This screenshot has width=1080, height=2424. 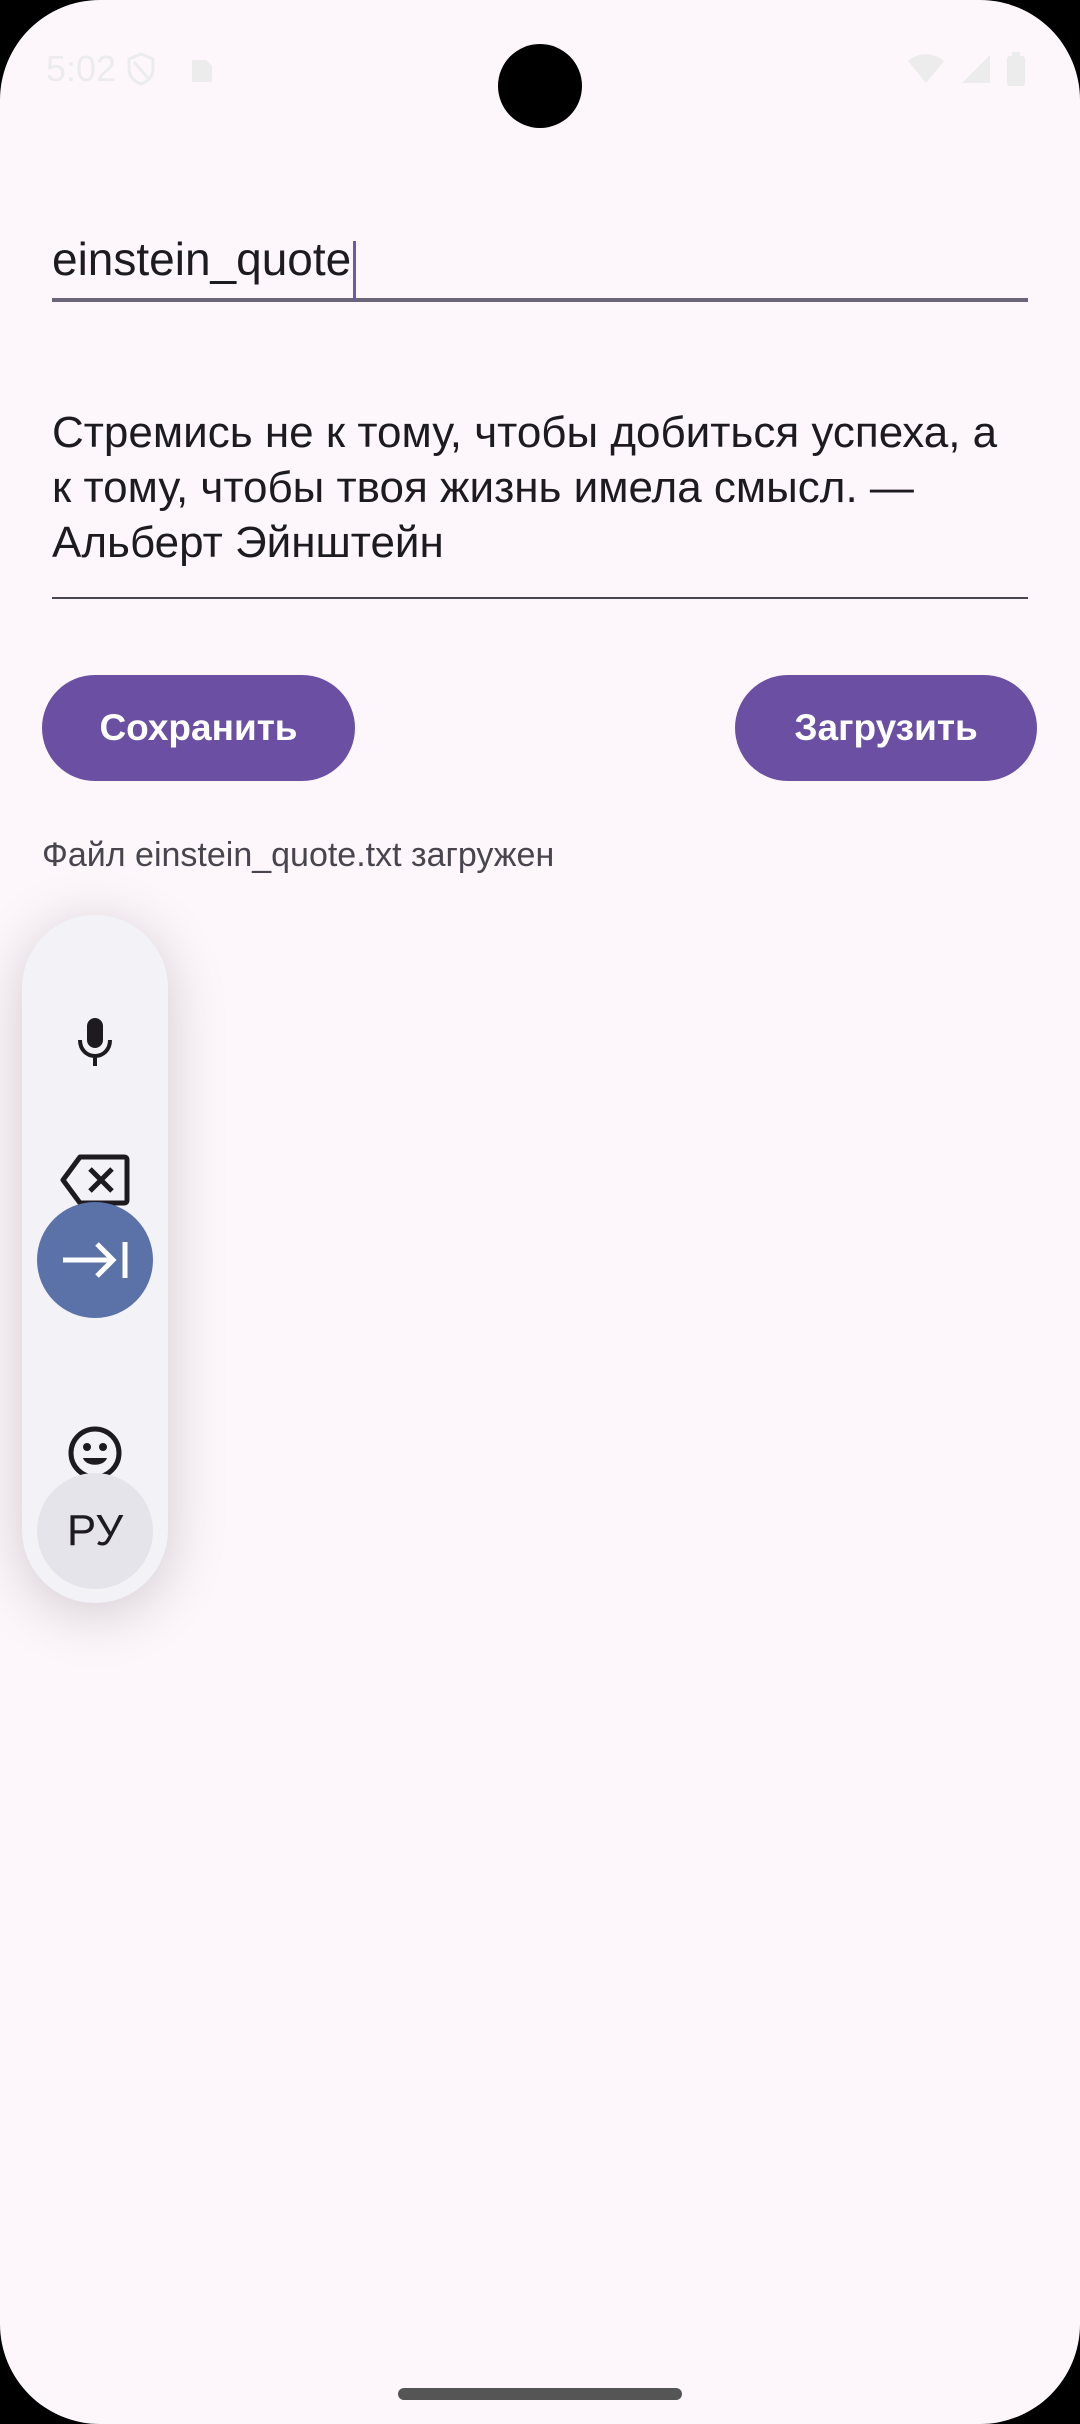 I want to click on tab-button, so click(x=95, y=1260).